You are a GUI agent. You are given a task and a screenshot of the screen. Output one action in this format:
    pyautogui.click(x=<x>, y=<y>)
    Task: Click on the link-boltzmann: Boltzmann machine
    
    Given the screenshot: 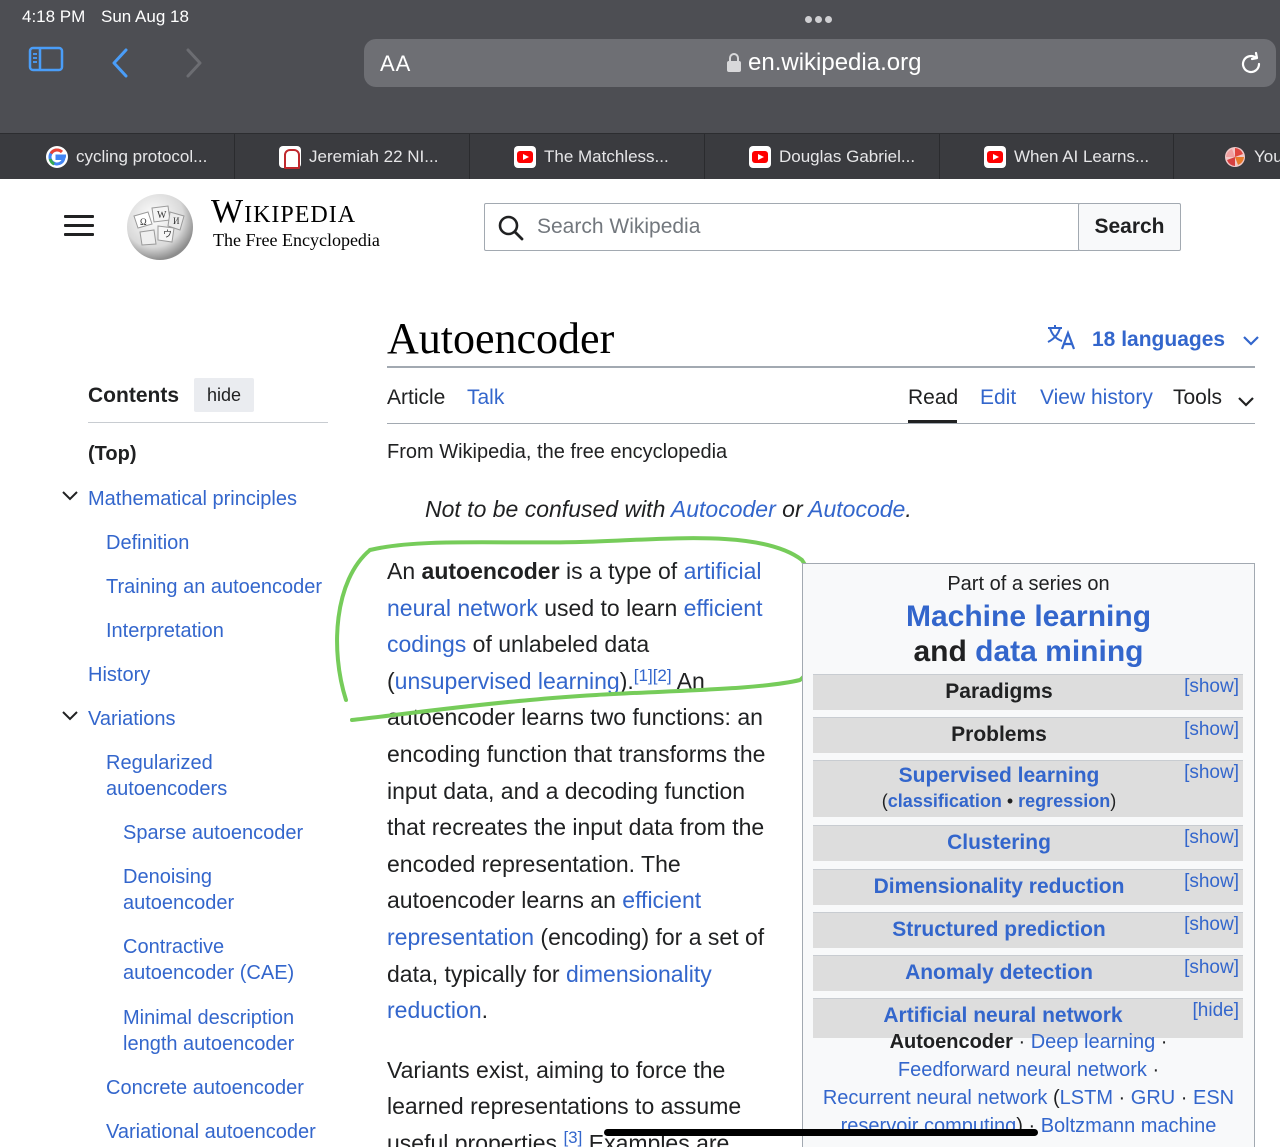 What is the action you would take?
    pyautogui.click(x=1129, y=1126)
    